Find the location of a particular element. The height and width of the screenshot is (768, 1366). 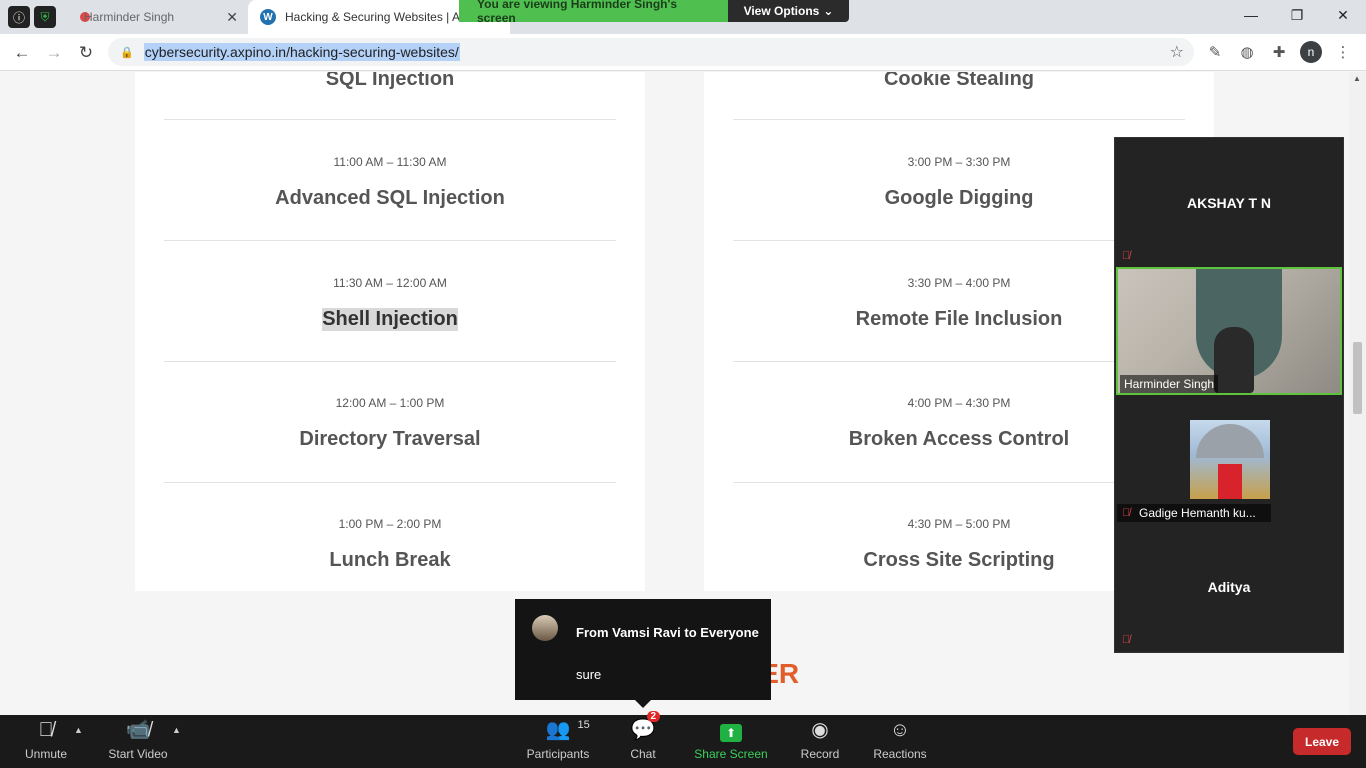

umbrella-shape is located at coordinates (1230, 441).